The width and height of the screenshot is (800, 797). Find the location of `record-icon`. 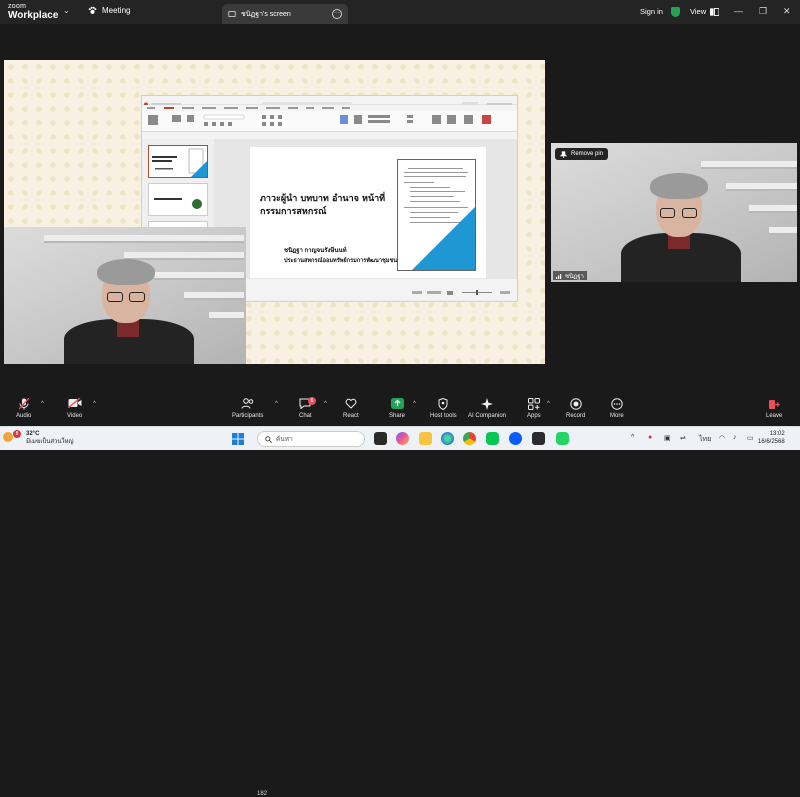

record-icon is located at coordinates (575, 404).